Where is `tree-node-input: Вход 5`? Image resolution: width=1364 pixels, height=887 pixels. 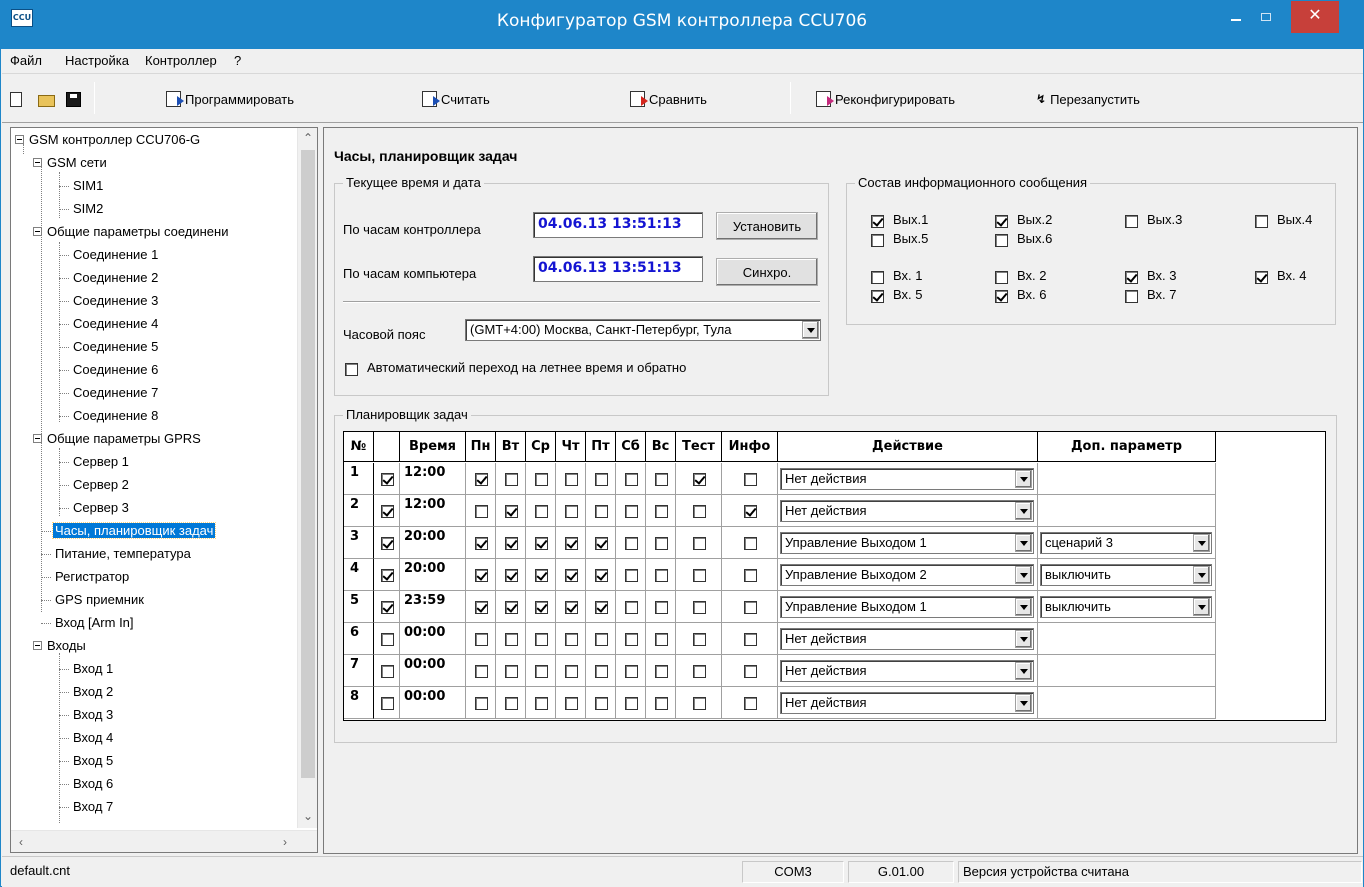 tree-node-input: Вход 5 is located at coordinates (87, 761).